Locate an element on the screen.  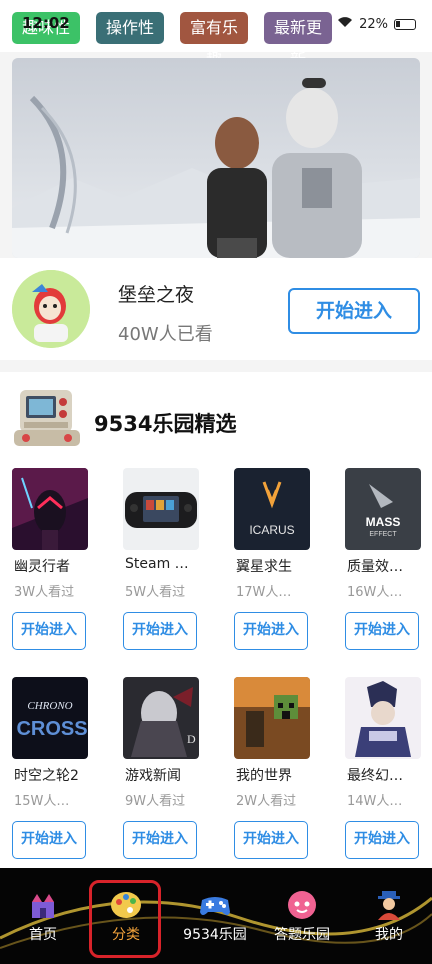
card-name: 翼星求生 is located at coordinates (264, 567).